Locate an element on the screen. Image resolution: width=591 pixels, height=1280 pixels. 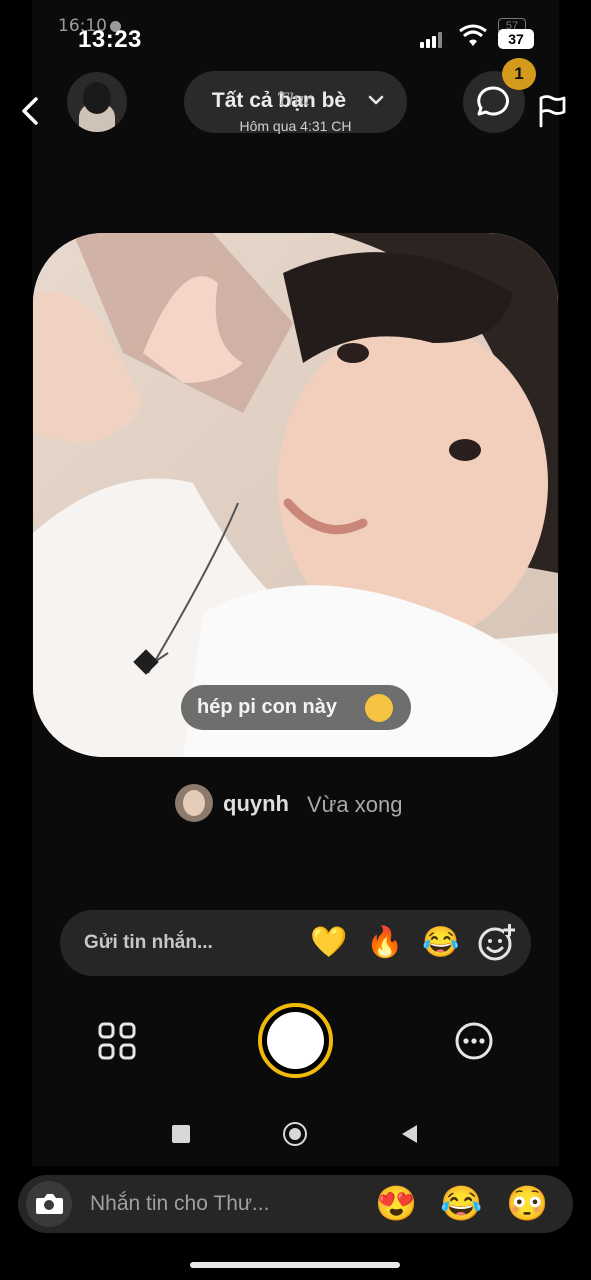
back-button is located at coordinates (32, 111).